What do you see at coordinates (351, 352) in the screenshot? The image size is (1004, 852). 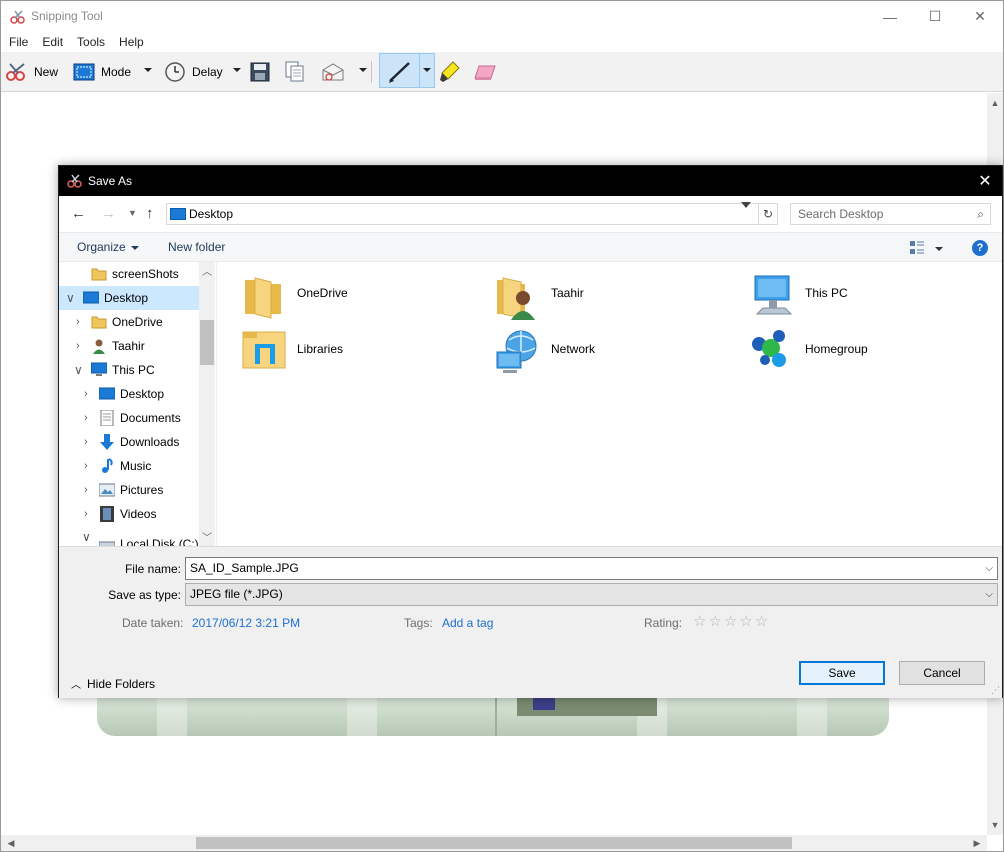 I see `file-item-libraries: Libraries` at bounding box center [351, 352].